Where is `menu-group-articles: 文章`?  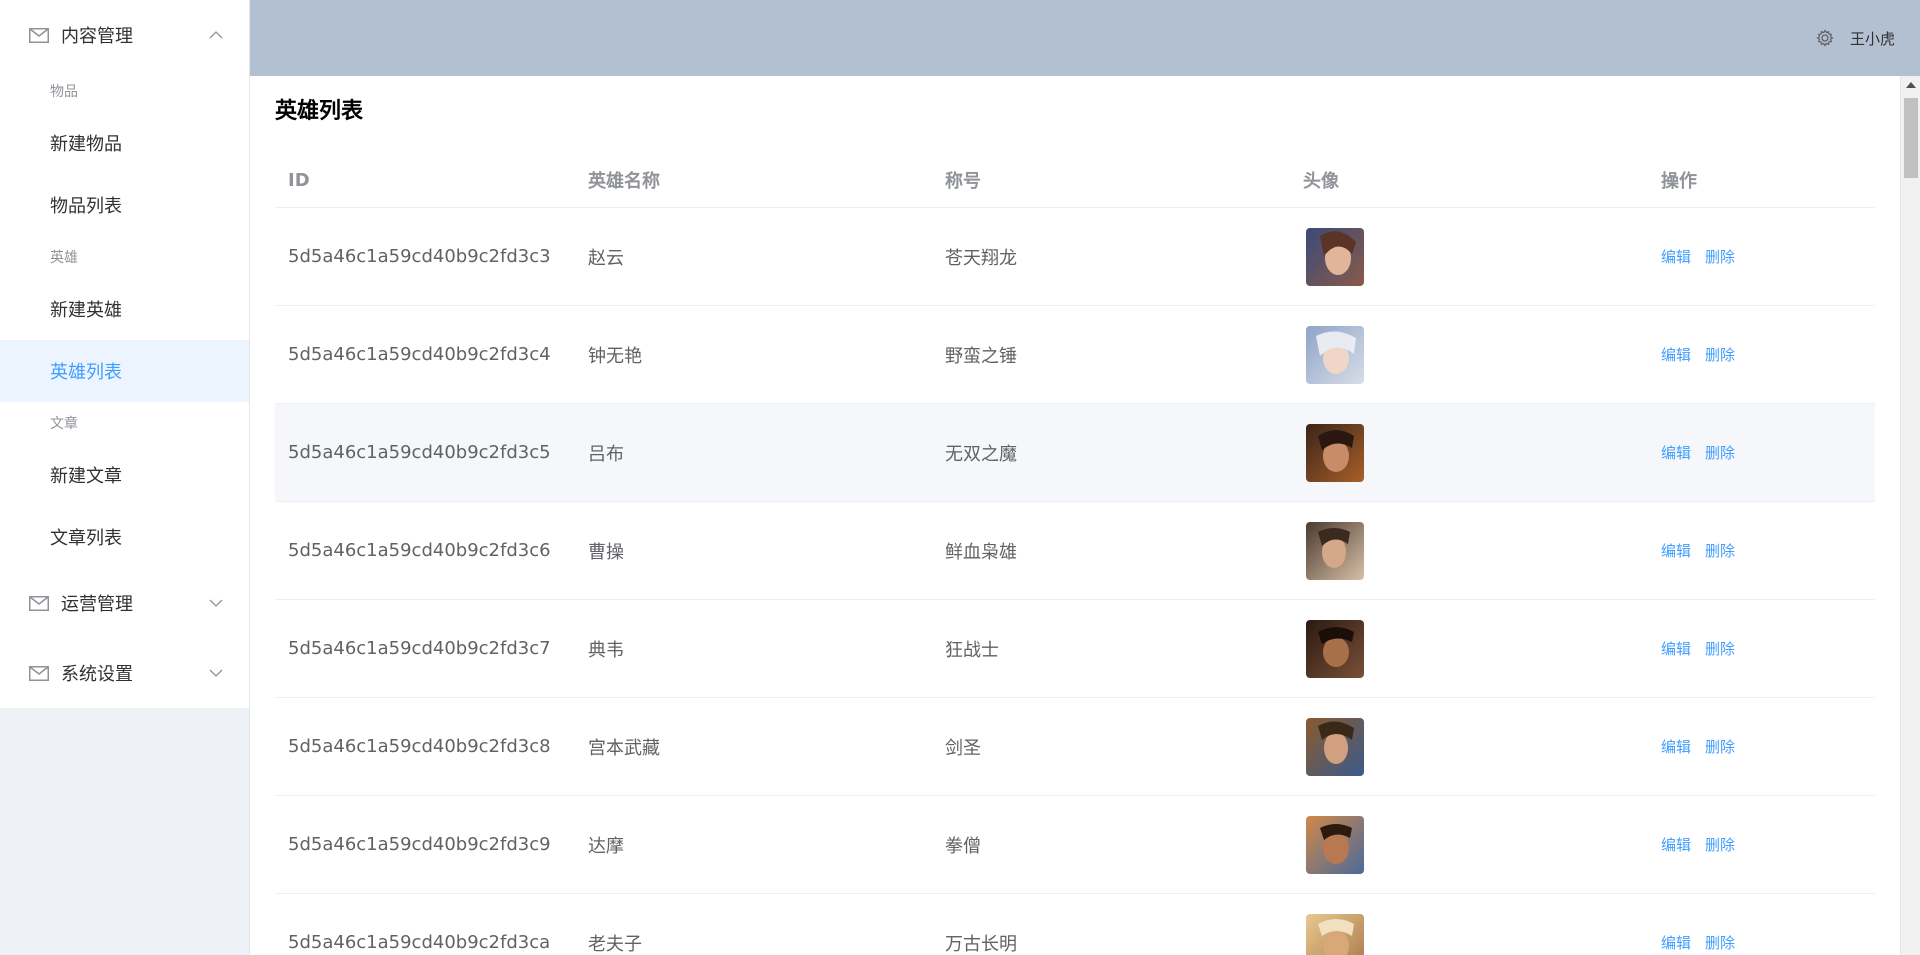
menu-group-articles: 文章 is located at coordinates (64, 424).